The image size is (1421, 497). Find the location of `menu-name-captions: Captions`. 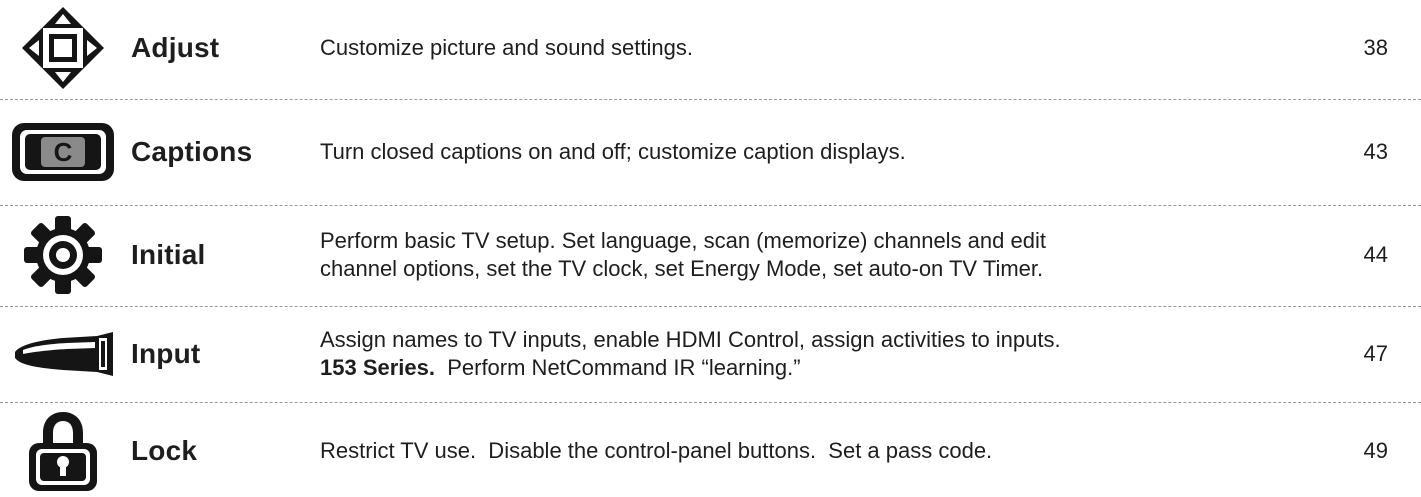

menu-name-captions: Captions is located at coordinates (192, 151).